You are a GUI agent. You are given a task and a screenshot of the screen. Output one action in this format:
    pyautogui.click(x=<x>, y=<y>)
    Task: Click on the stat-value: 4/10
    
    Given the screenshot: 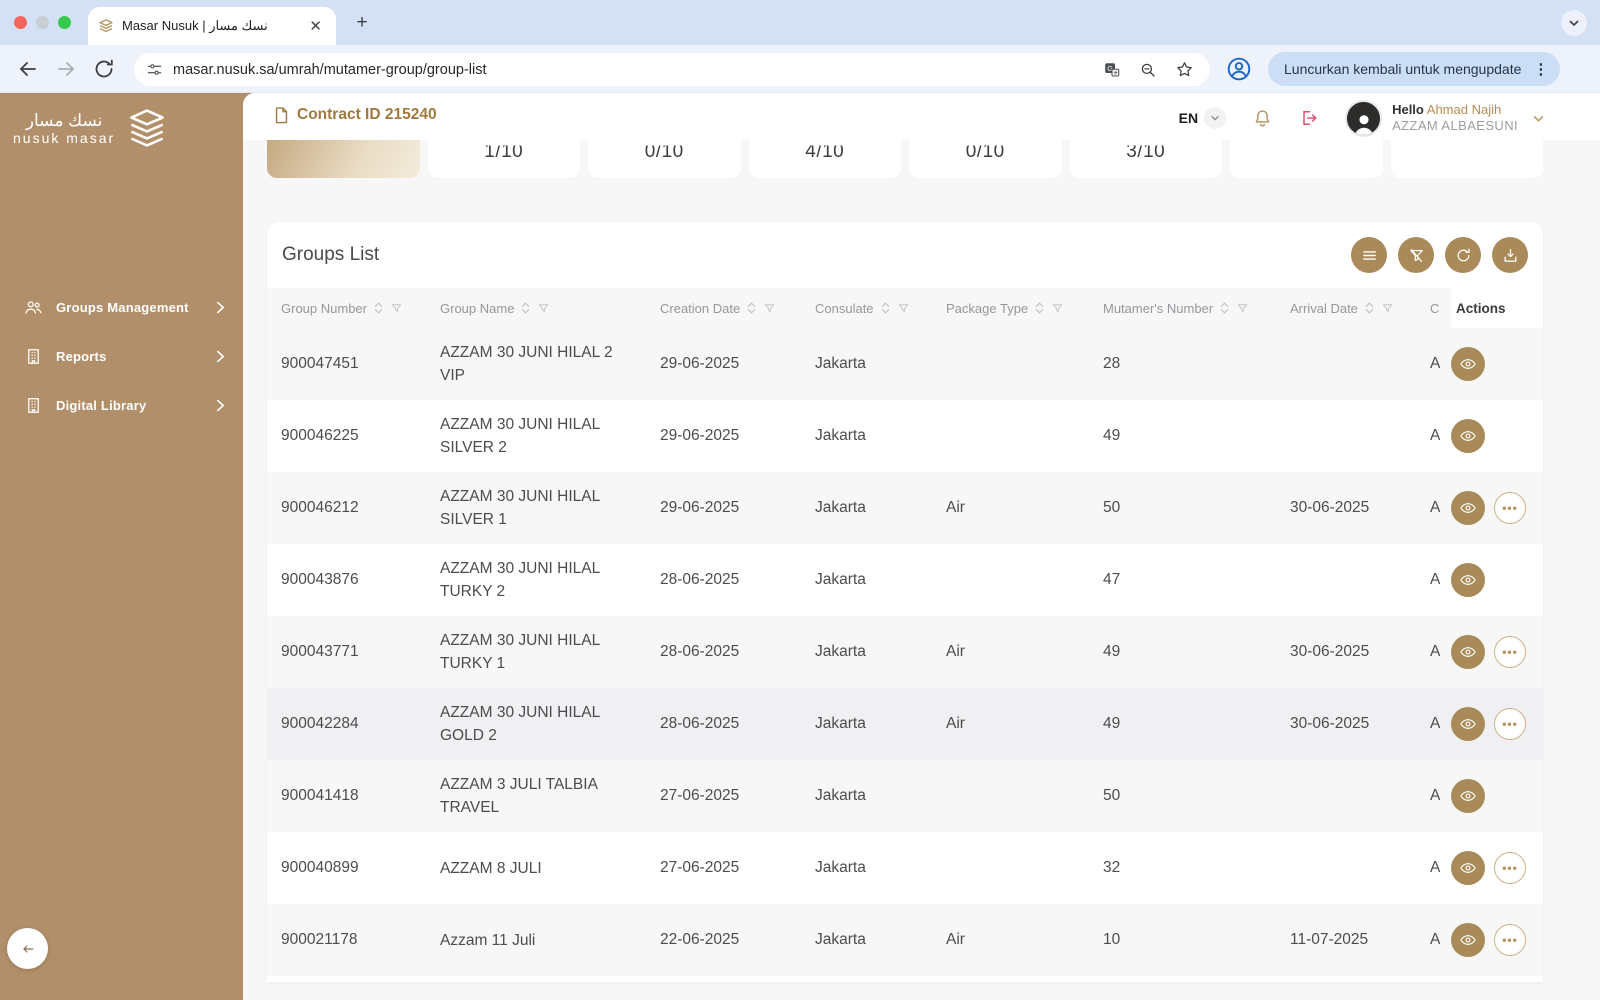 What is the action you would take?
    pyautogui.click(x=825, y=151)
    